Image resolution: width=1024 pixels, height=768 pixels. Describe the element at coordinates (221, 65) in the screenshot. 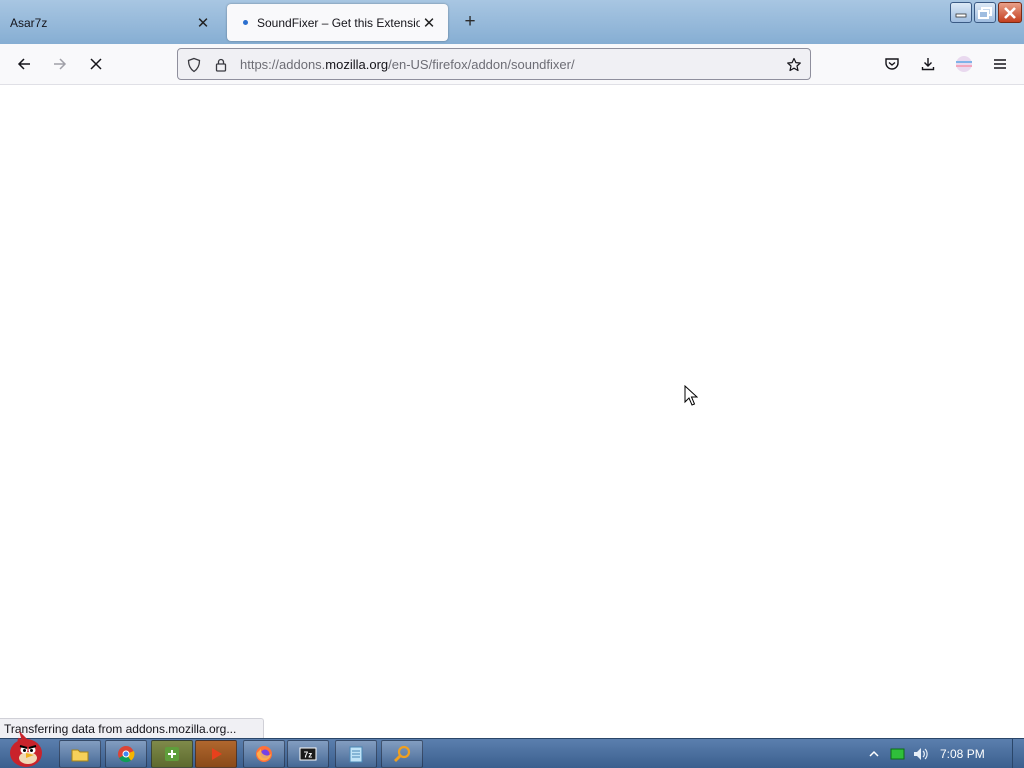

I see `lock-icon` at that location.